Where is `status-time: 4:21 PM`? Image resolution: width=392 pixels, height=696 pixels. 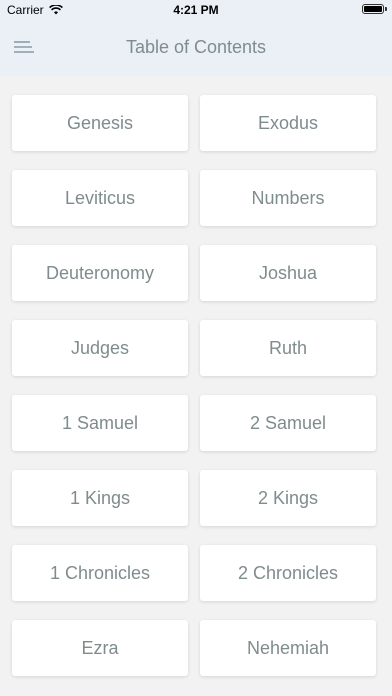
status-time: 4:21 PM is located at coordinates (196, 10).